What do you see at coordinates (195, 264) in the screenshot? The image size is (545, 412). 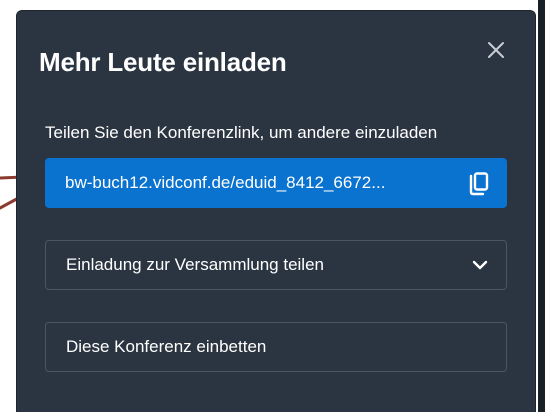 I see `invite-share-label: Einladung zur Versammlung teilen` at bounding box center [195, 264].